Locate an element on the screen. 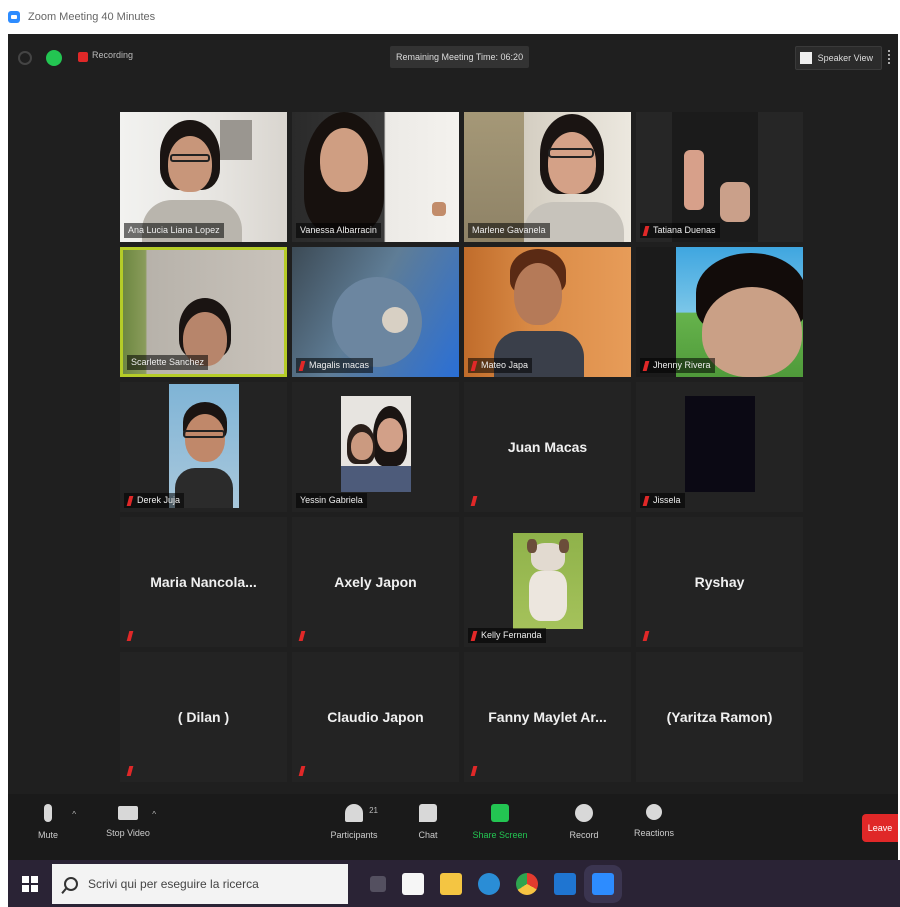 The width and height of the screenshot is (900, 907). reactions-label: Reactions is located at coordinates (654, 833).